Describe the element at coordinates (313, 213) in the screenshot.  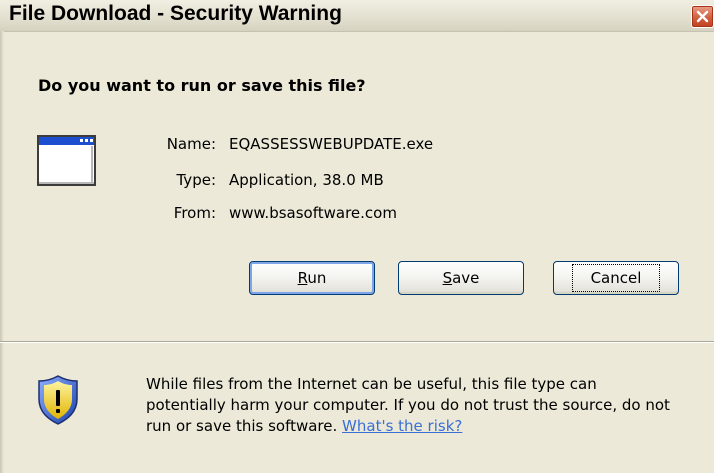
I see `from-value: www.bsasoftware.com` at that location.